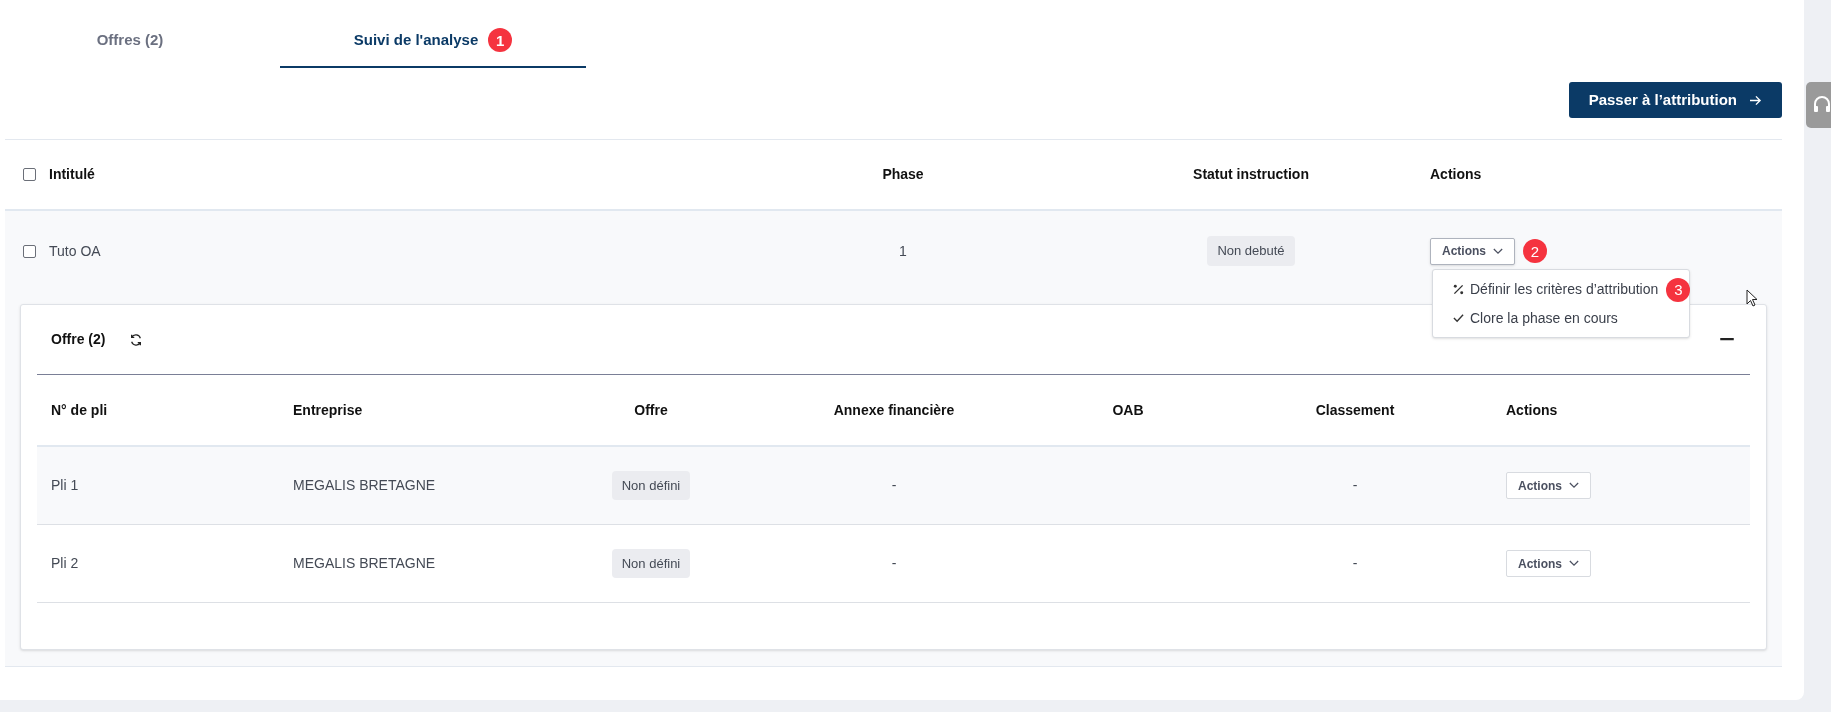 The width and height of the screenshot is (1831, 712). What do you see at coordinates (433, 34) in the screenshot?
I see `tab: Suivi de l'analyse 1` at bounding box center [433, 34].